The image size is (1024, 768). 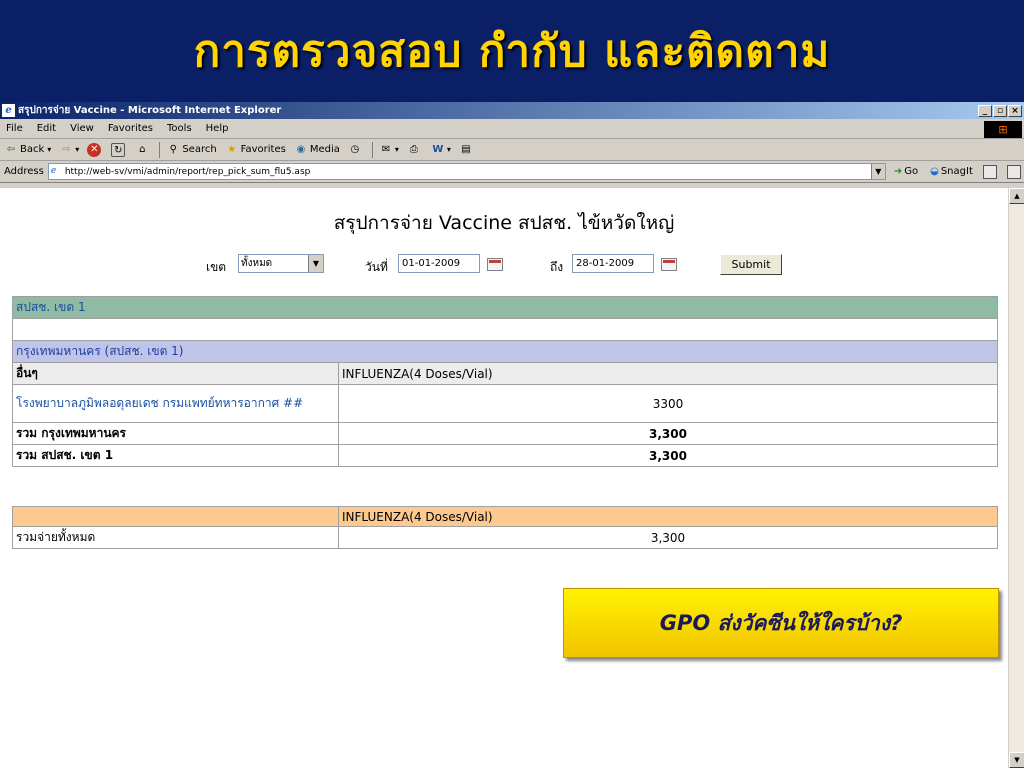 I want to click on favorites-button: ★ Favorites, so click(x=255, y=150).